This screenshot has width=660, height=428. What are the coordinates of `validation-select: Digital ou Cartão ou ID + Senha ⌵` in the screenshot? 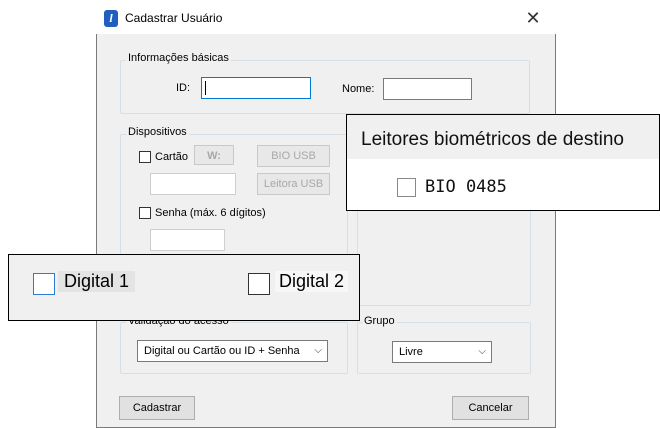 It's located at (232, 351).